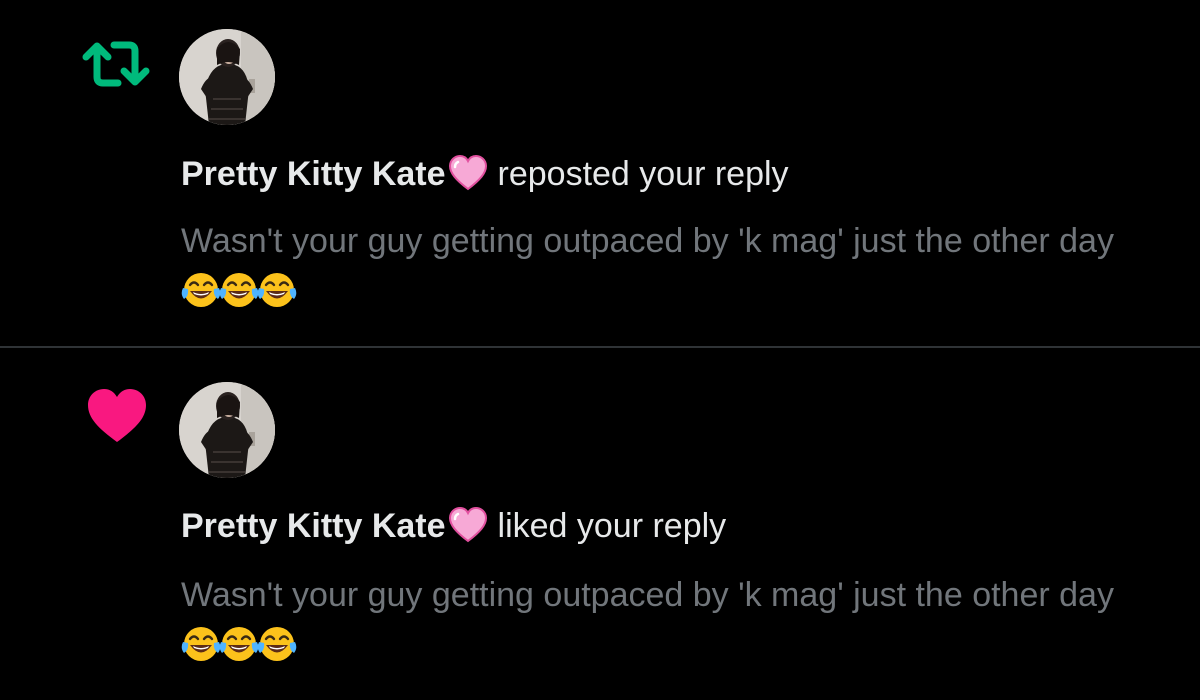 This screenshot has width=1200, height=700. Describe the element at coordinates (120, 419) in the screenshot. I see `heart-icon` at that location.